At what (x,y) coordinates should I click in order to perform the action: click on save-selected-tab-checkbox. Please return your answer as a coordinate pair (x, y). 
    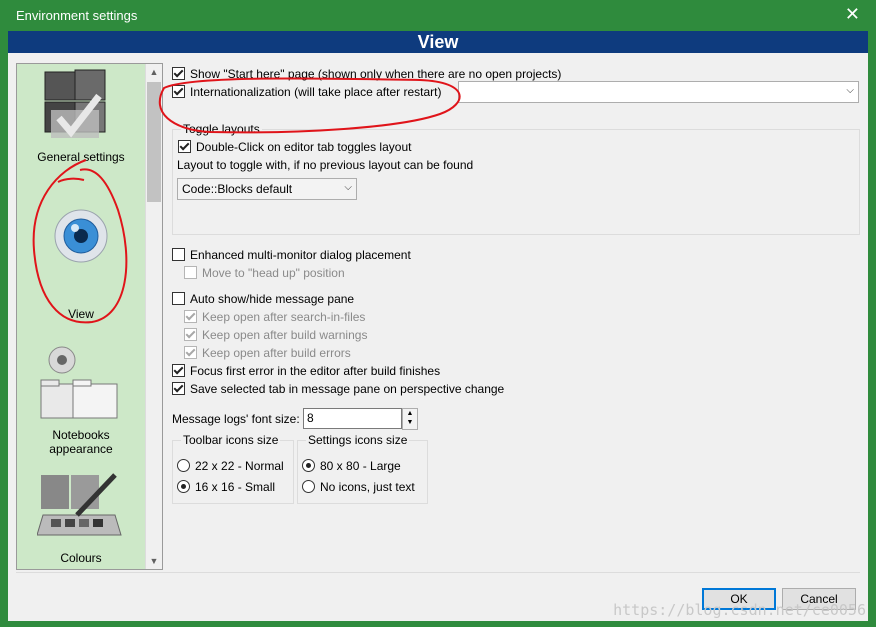
    Looking at the image, I should click on (178, 388).